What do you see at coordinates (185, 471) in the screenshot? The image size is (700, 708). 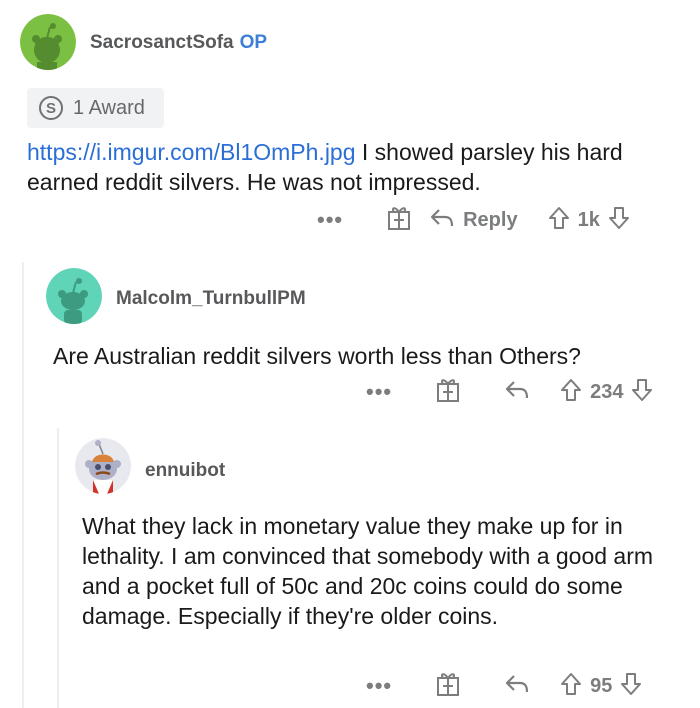 I see `username: ennuibot` at bounding box center [185, 471].